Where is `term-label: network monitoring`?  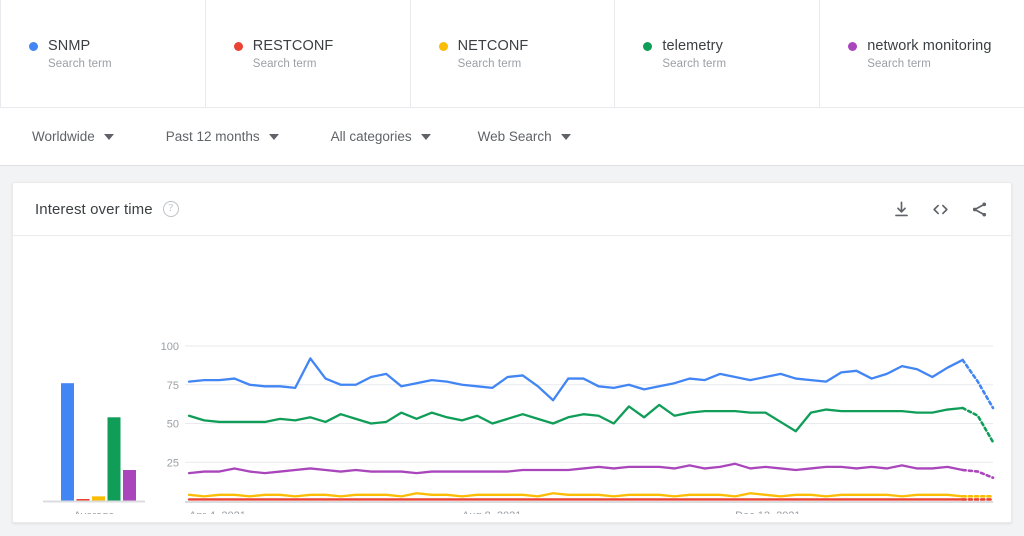
term-label: network monitoring is located at coordinates (929, 46).